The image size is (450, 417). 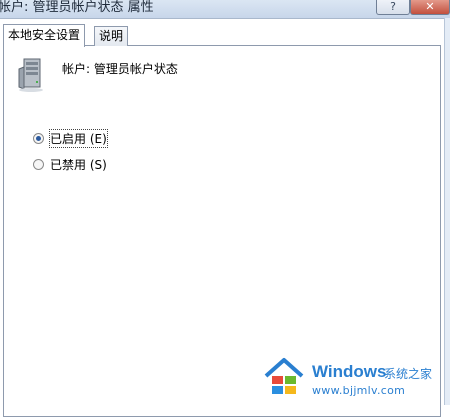 I want to click on radio-unchecked-icon, so click(x=38, y=164).